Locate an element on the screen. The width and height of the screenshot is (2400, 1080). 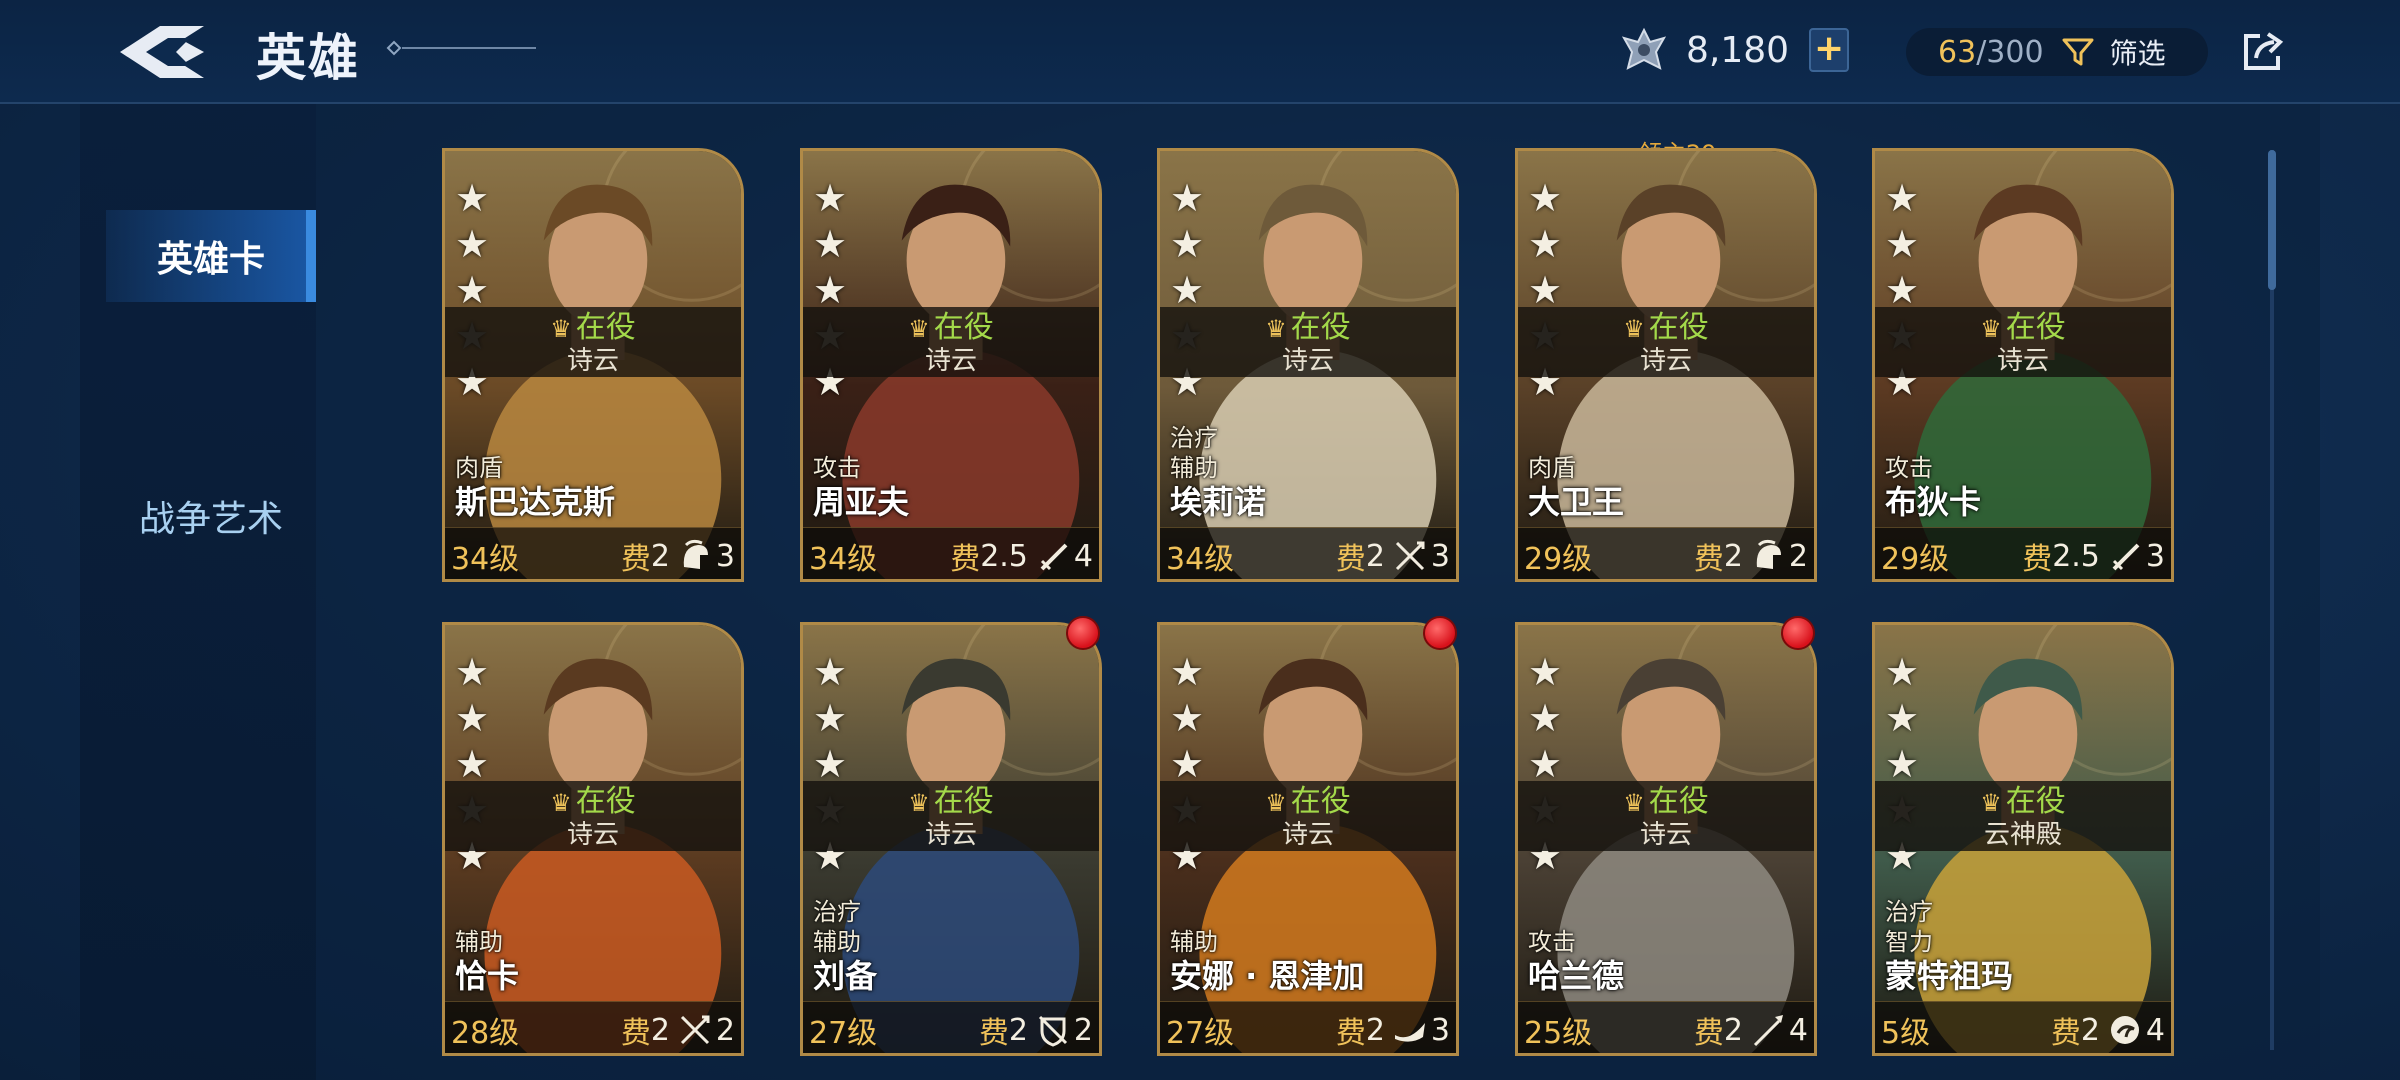
hero-stats-bar: 25级 费 2 4 is located at coordinates (1666, 1027).